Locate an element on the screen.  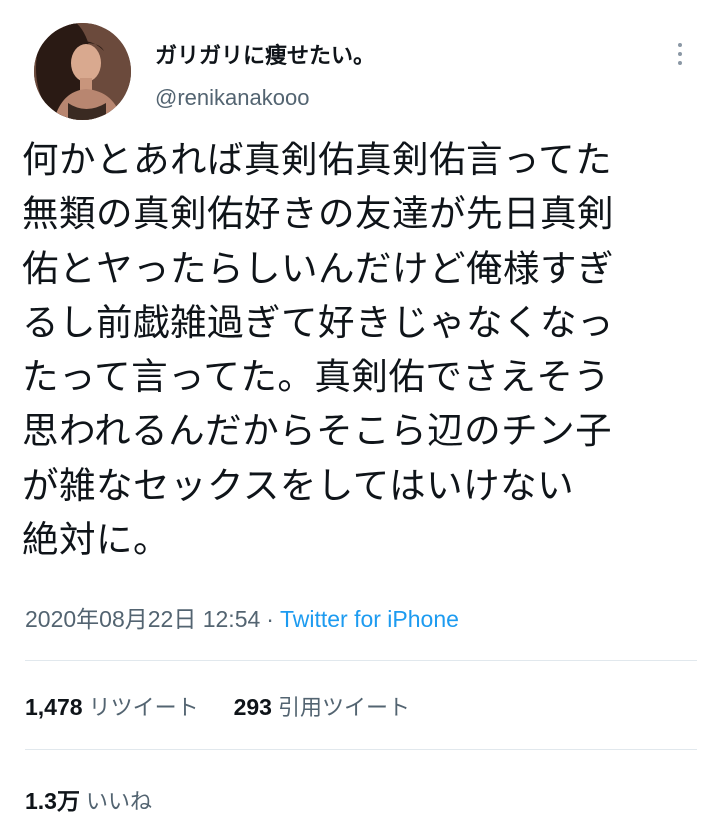
quotes-stat: 293 引用ツイート is located at coordinates (322, 706).